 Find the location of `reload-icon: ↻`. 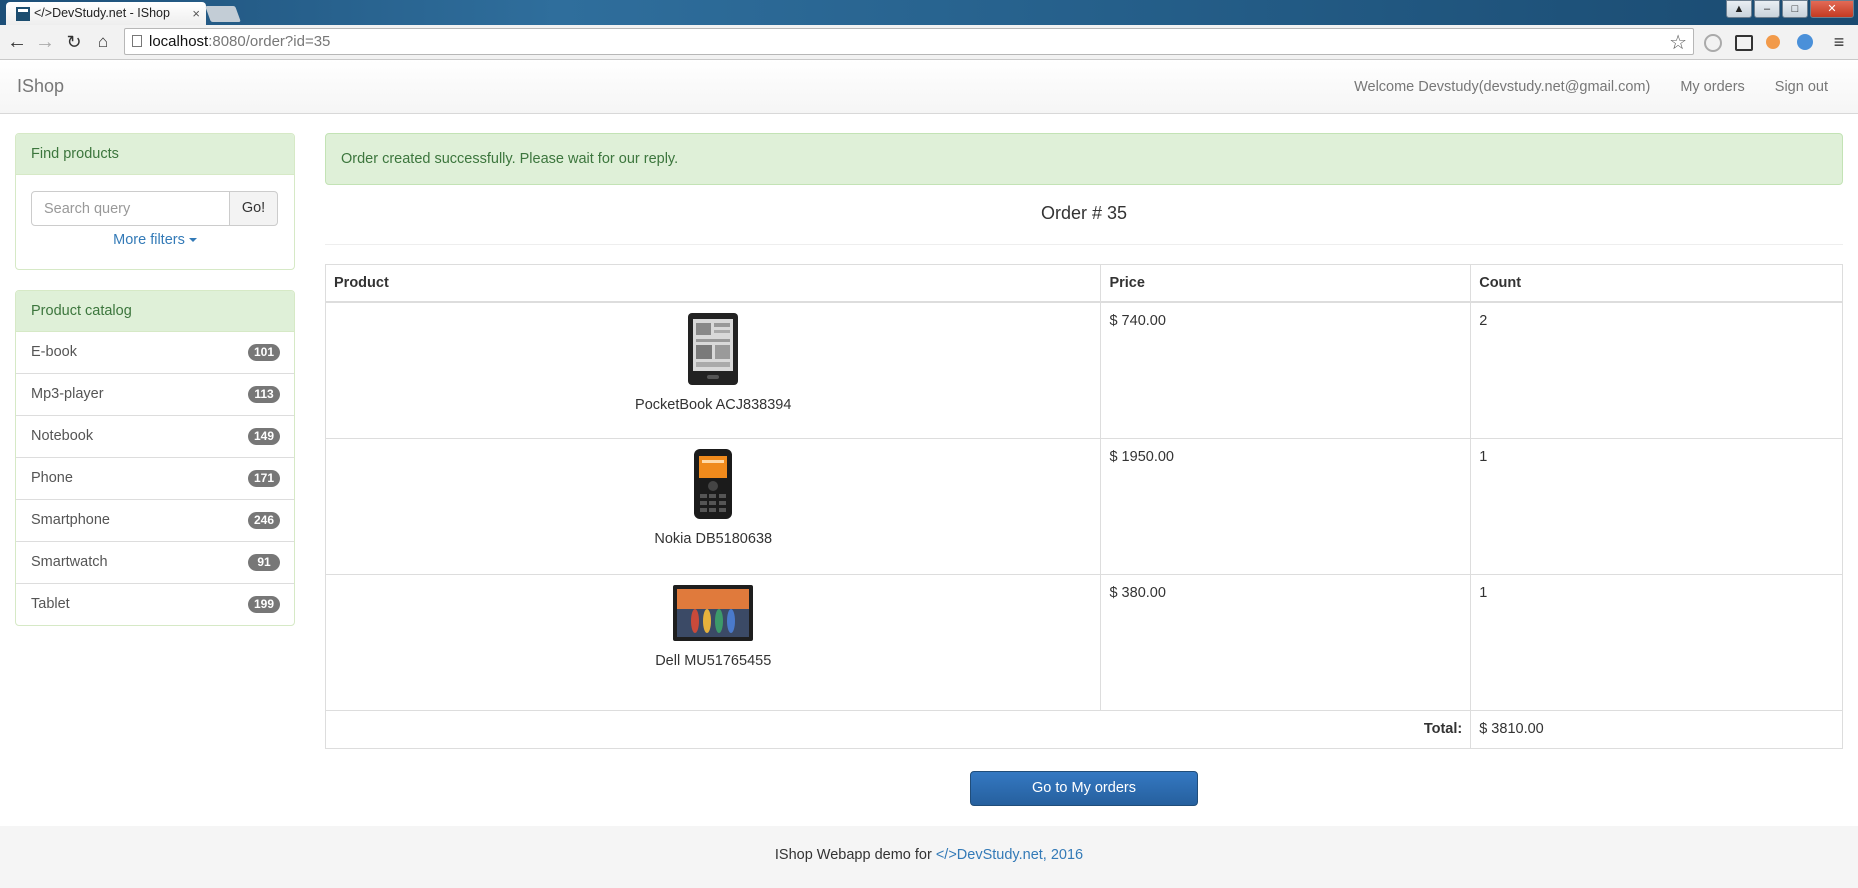

reload-icon: ↻ is located at coordinates (74, 42).